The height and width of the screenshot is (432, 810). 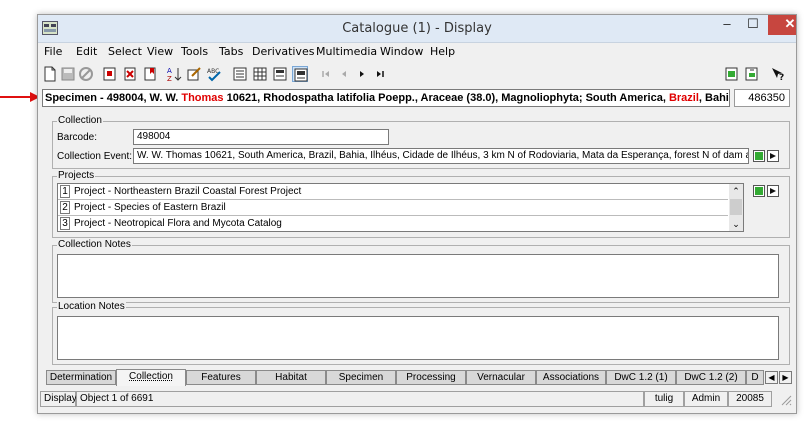 What do you see at coordinates (759, 191) in the screenshot?
I see `projects-add-icon` at bounding box center [759, 191].